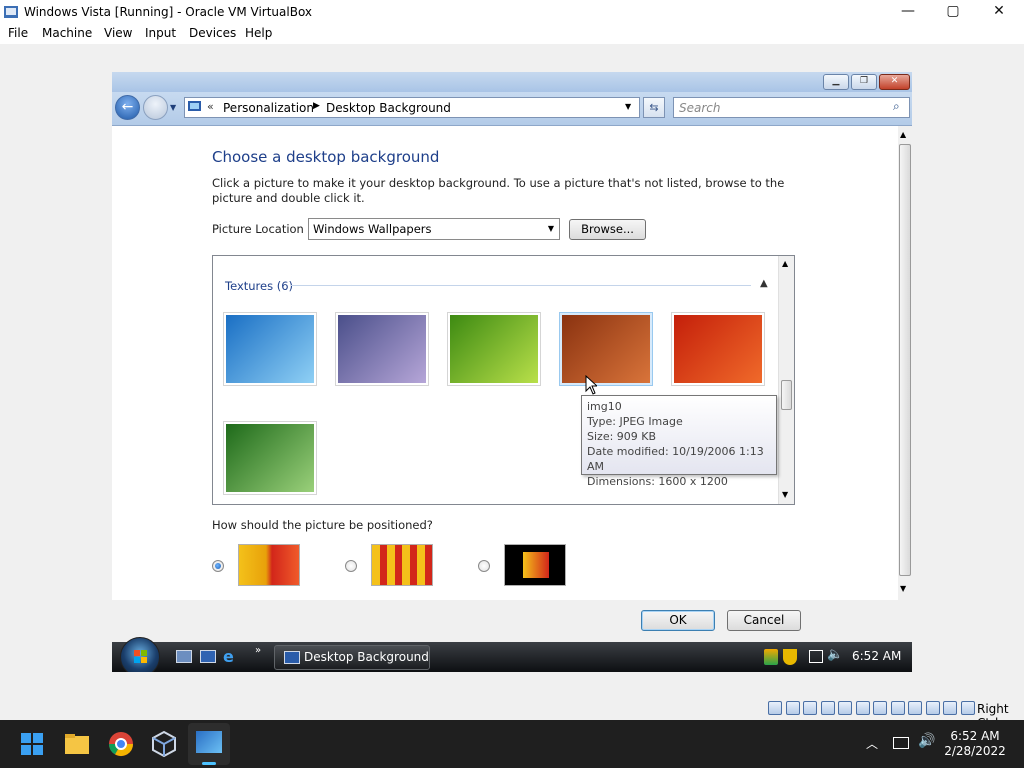 Image resolution: width=1024 pixels, height=768 pixels. Describe the element at coordinates (835, 654) in the screenshot. I see `volume-icon: 🔈` at that location.